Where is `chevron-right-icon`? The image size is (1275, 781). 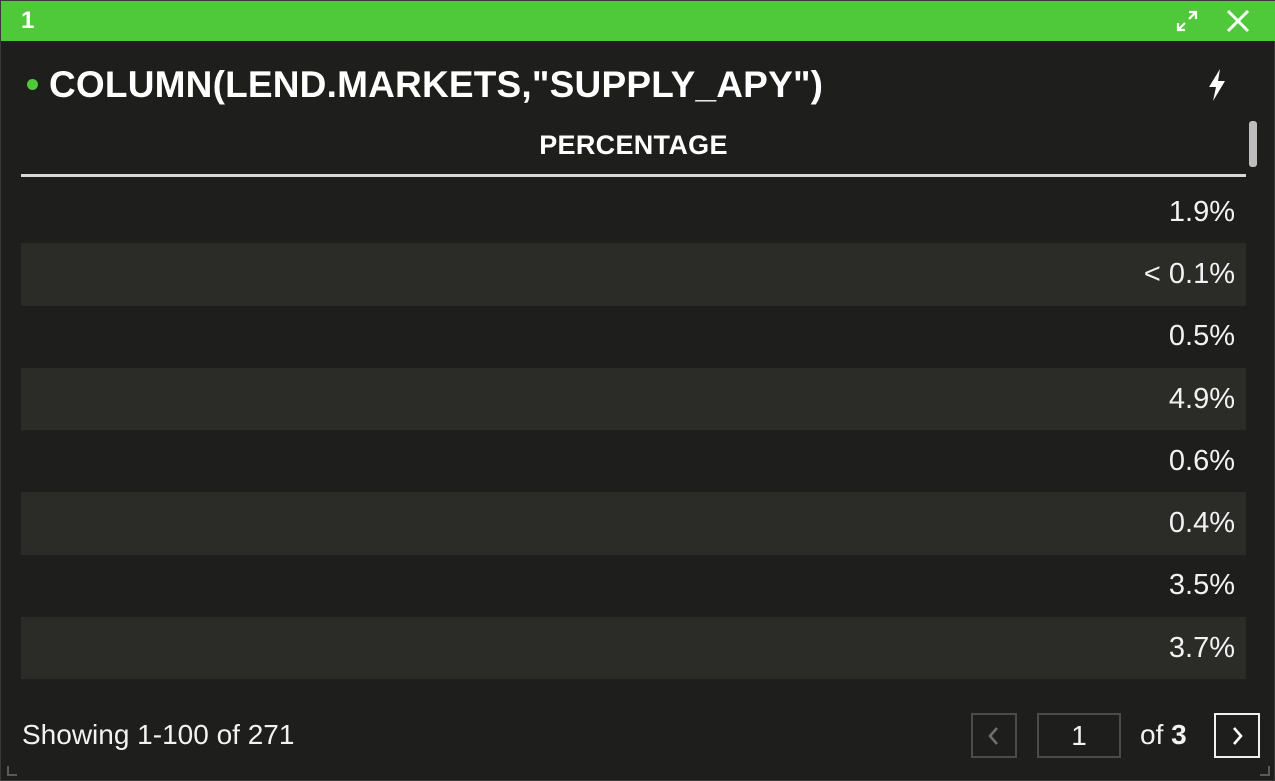
chevron-right-icon is located at coordinates (1238, 735).